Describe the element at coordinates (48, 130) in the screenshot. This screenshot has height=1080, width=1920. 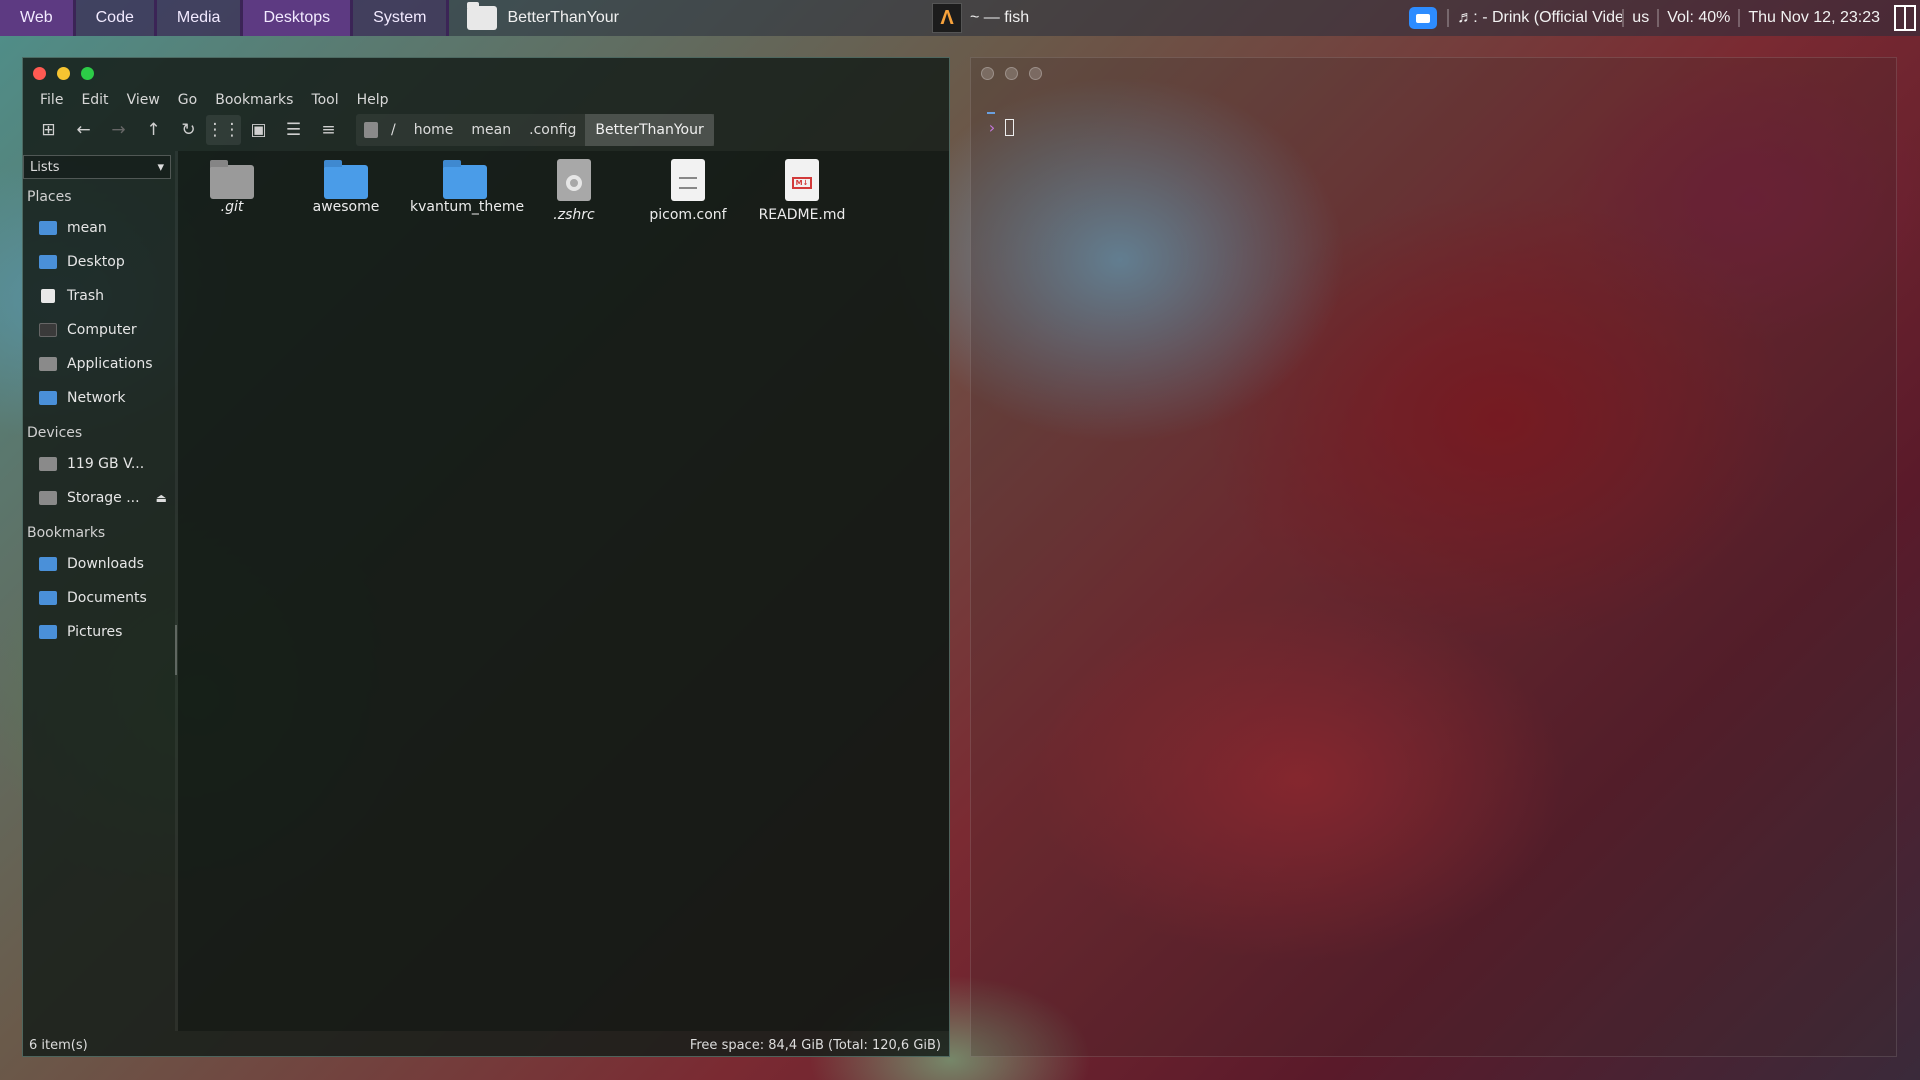
I see `new-tab-button: ⊞` at that location.